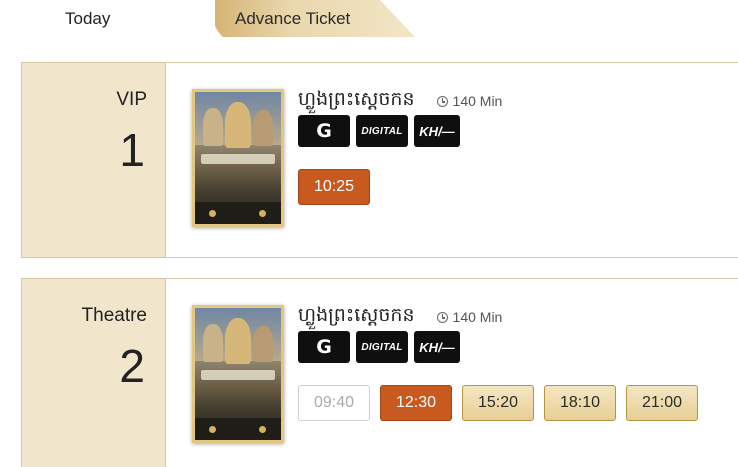 The height and width of the screenshot is (467, 738). What do you see at coordinates (334, 403) in the screenshot?
I see `showtime-button: 09:40` at bounding box center [334, 403].